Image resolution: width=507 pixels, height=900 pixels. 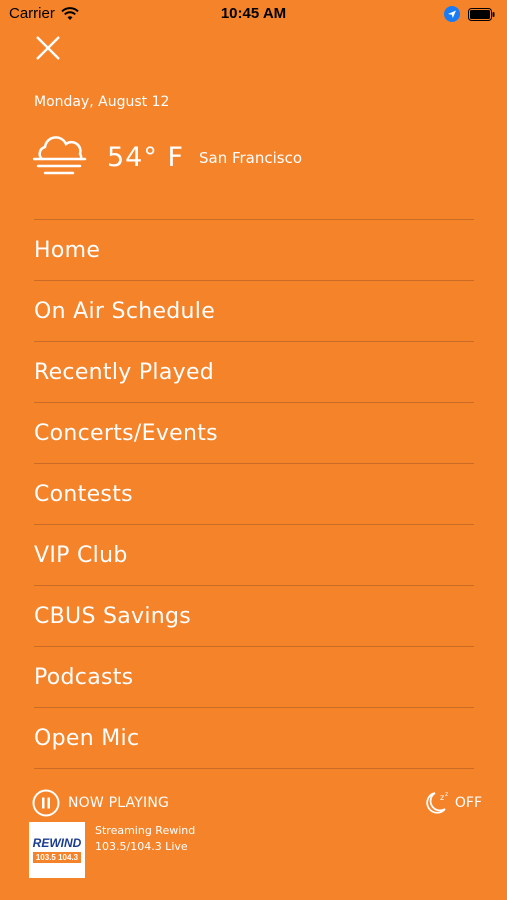 What do you see at coordinates (87, 738) in the screenshot?
I see `menu-item-label: Open Mic` at bounding box center [87, 738].